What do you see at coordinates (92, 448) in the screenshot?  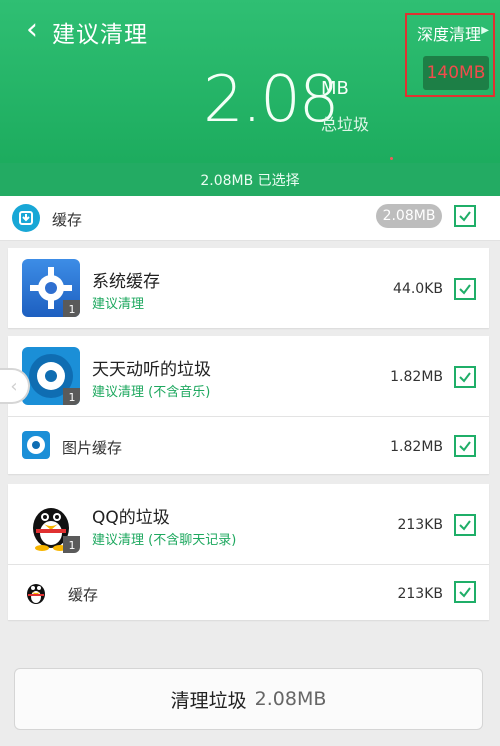 I see `item-title: 图片缓存` at bounding box center [92, 448].